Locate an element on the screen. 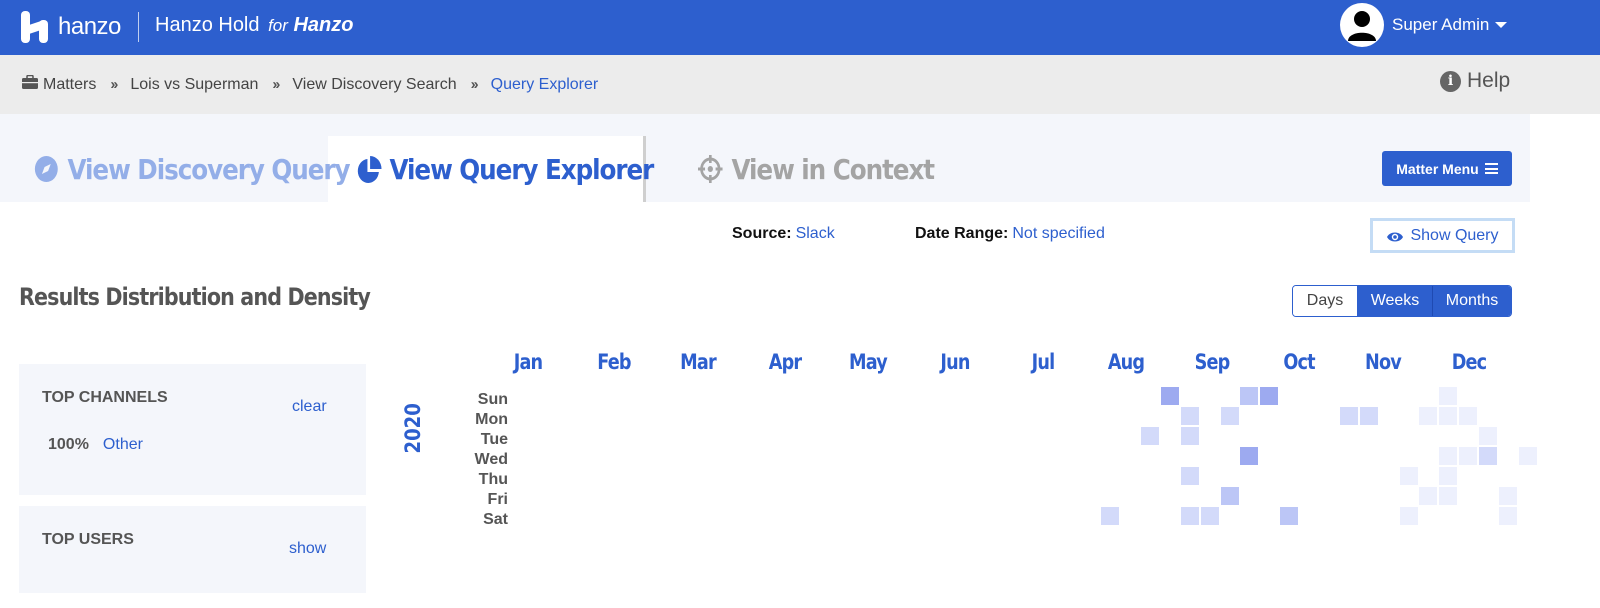  month-label-jul: Jul is located at coordinates (1043, 362).